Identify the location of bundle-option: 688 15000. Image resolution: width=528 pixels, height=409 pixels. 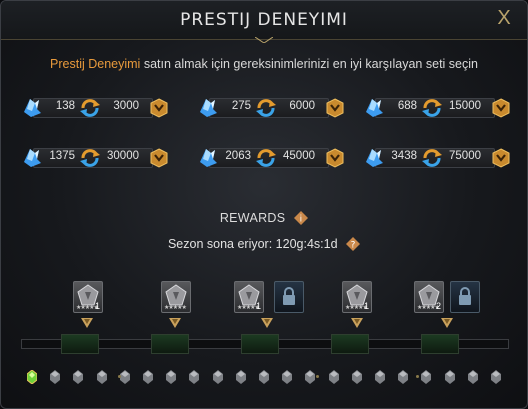
(438, 108).